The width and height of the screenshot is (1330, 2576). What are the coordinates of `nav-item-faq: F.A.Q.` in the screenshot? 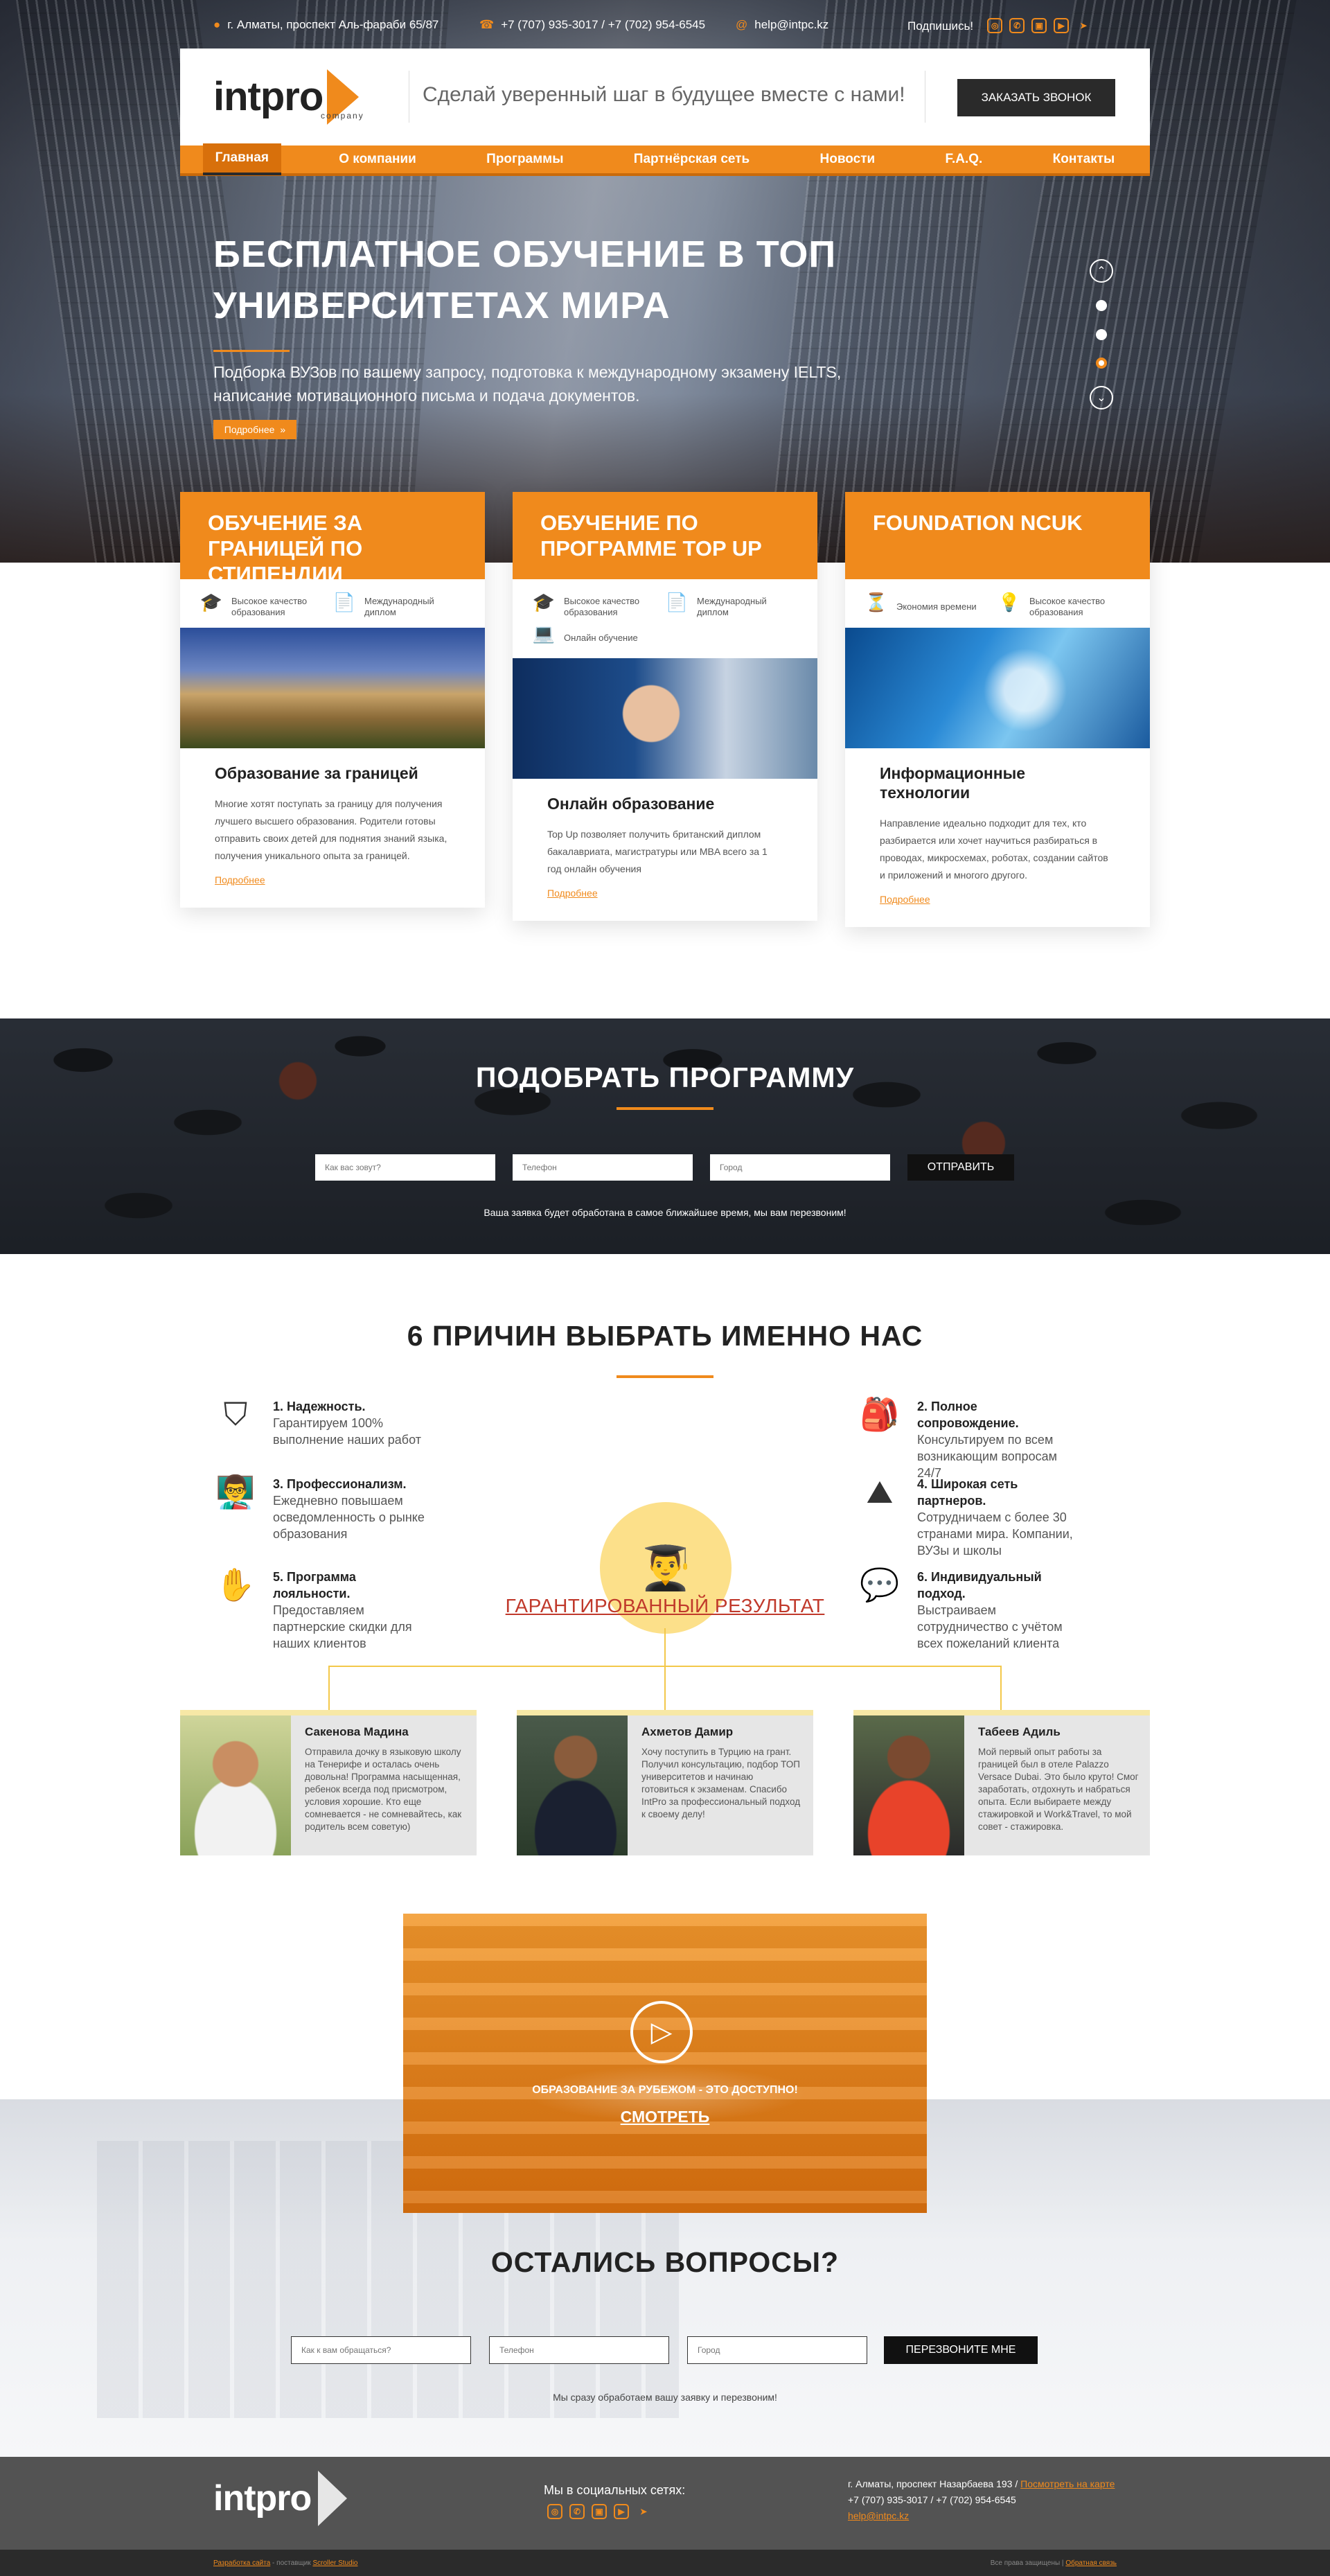 It's located at (964, 159).